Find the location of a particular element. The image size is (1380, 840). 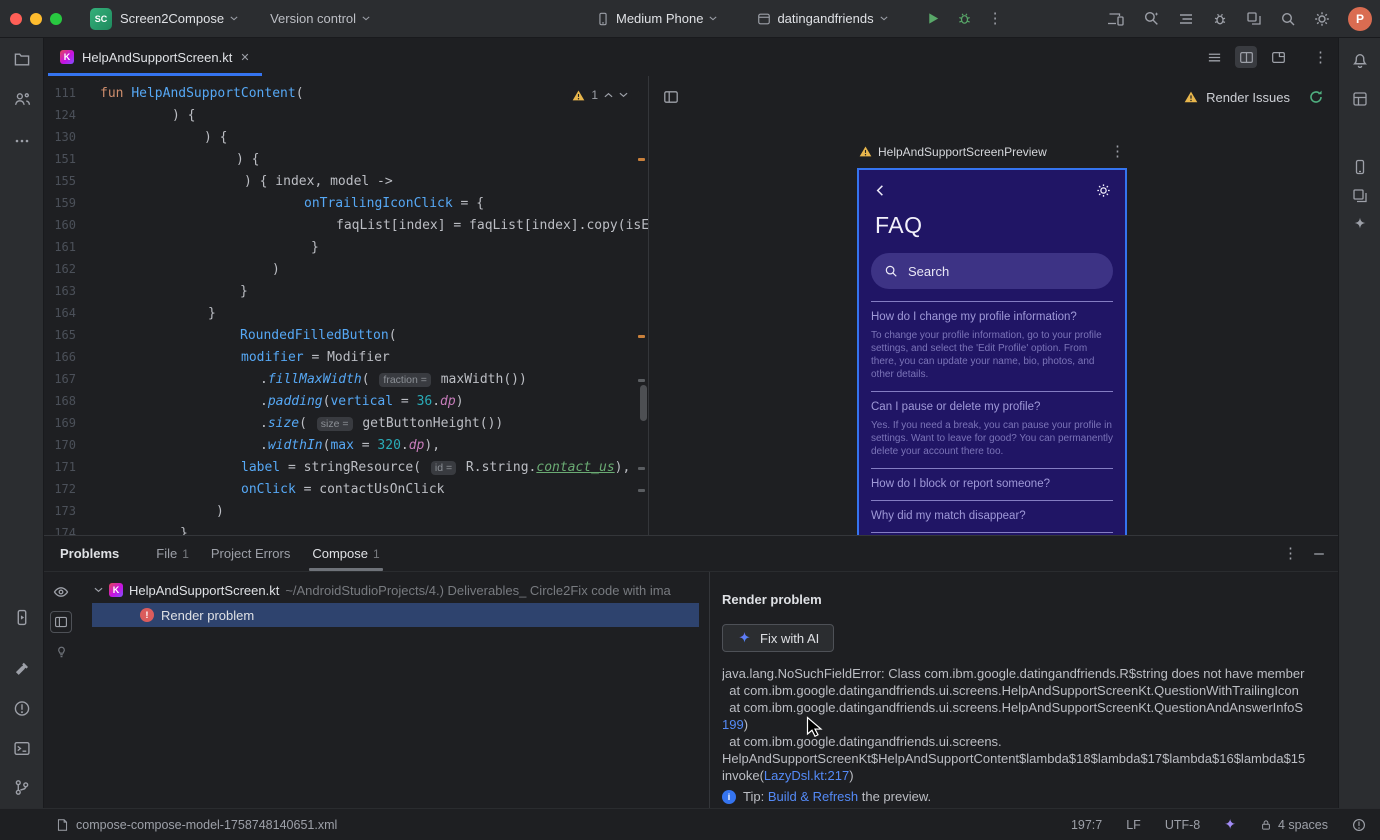

profiler-bug-icon is located at coordinates (1220, 19).